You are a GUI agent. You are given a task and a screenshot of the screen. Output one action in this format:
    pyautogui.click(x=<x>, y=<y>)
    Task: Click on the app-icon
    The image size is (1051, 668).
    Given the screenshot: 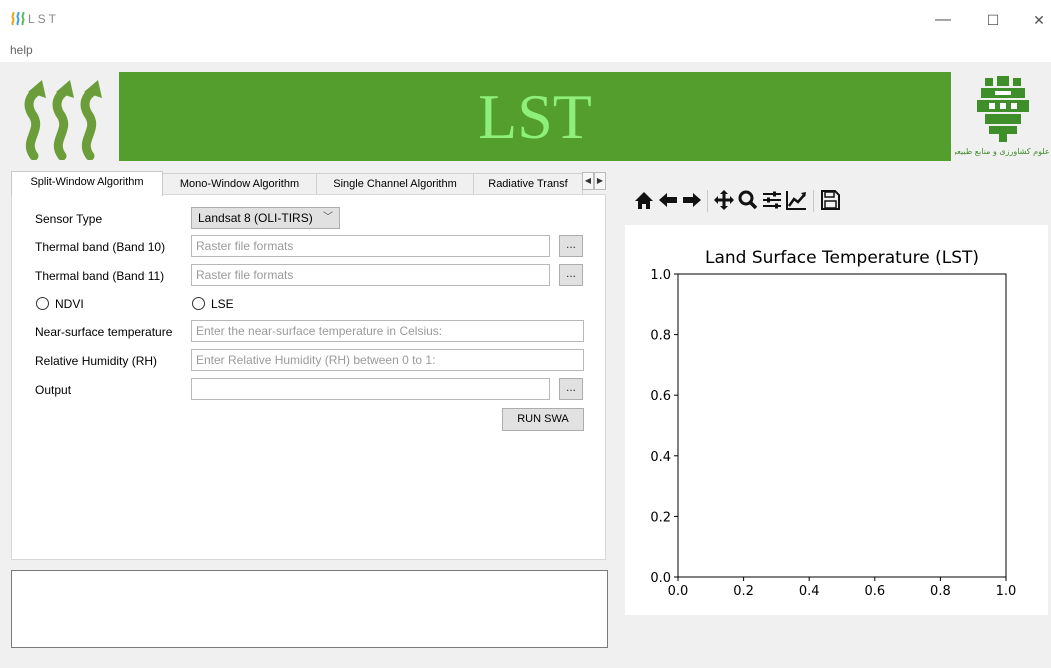 What is the action you would take?
    pyautogui.click(x=18, y=19)
    